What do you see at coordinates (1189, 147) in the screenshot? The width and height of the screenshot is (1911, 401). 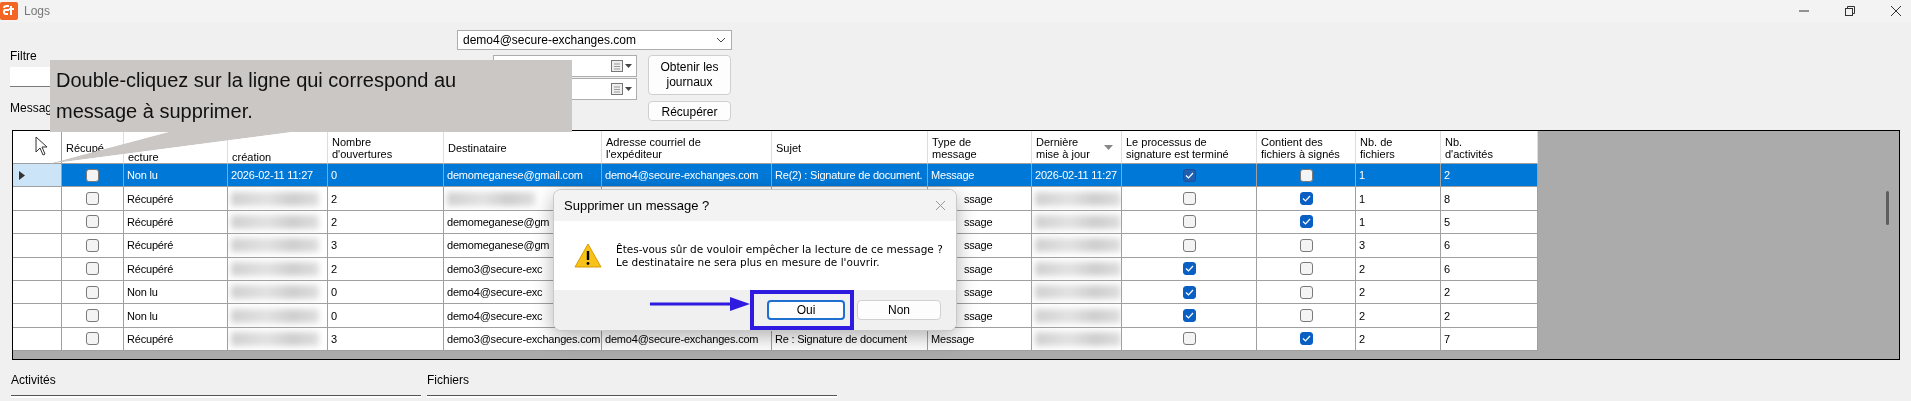 I see `column-header: Le processus de signature est terminé` at bounding box center [1189, 147].